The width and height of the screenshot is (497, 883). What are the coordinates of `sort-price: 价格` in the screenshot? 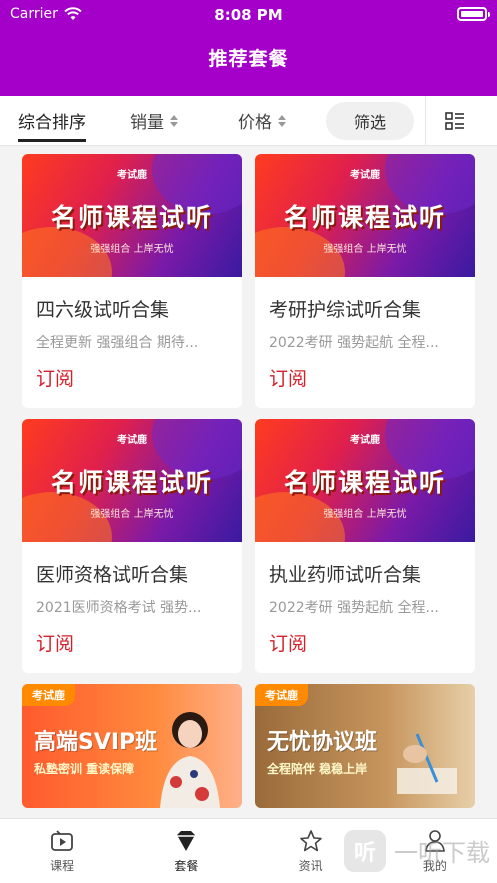 It's located at (262, 120).